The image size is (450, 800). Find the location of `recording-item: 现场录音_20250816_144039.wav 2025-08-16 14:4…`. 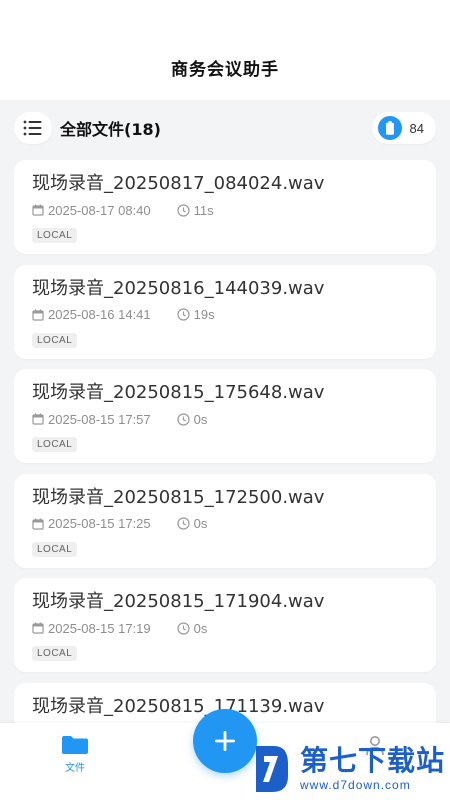

recording-item: 现场录音_20250816_144039.wav 2025-08-16 14:4… is located at coordinates (225, 311).